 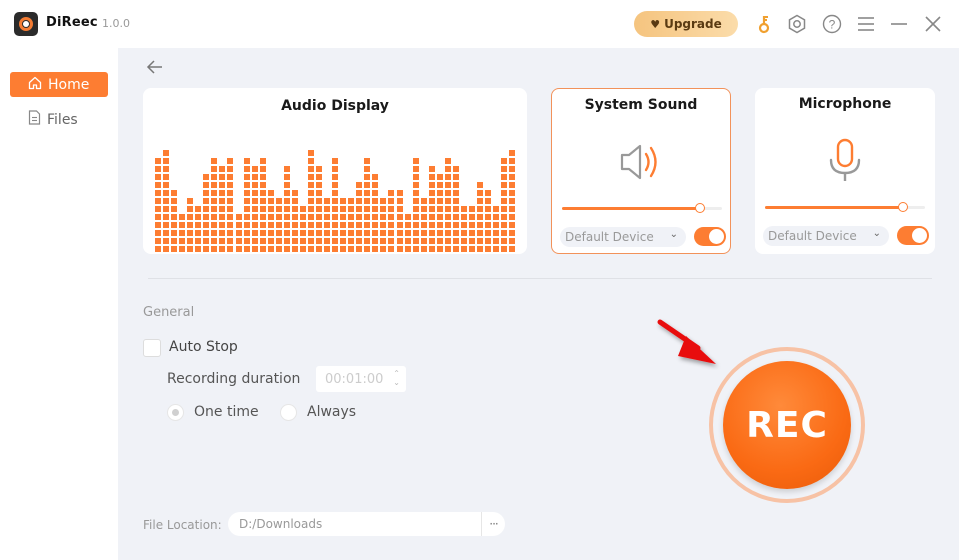 What do you see at coordinates (203, 347) in the screenshot?
I see `auto-stop-label: Auto Stop` at bounding box center [203, 347].